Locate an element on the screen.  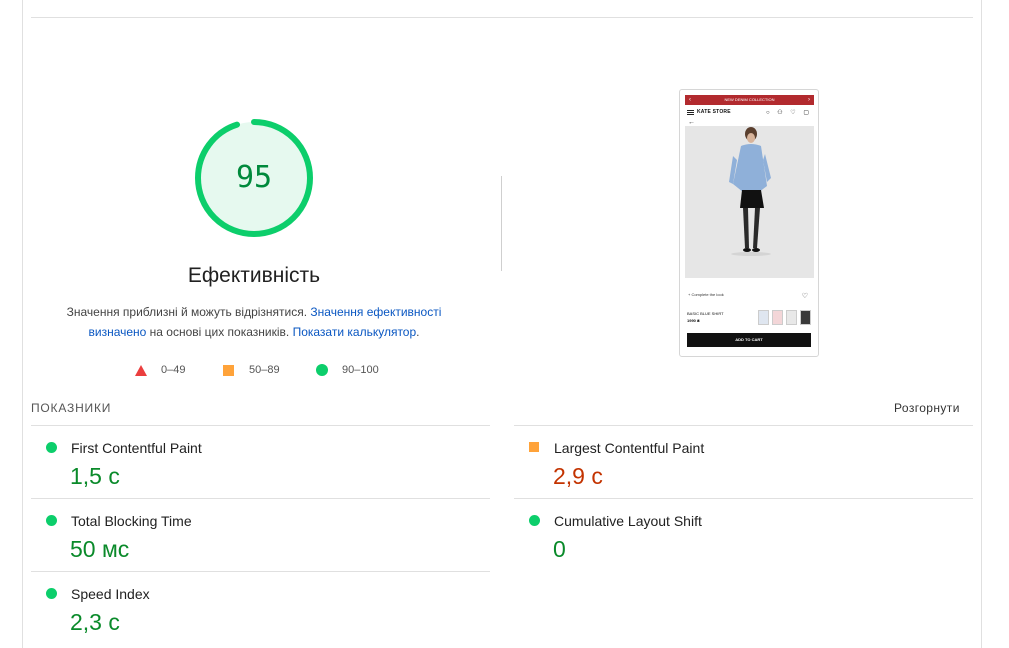
metrics-header: ПОКАЗНИКИ is located at coordinates (71, 408).